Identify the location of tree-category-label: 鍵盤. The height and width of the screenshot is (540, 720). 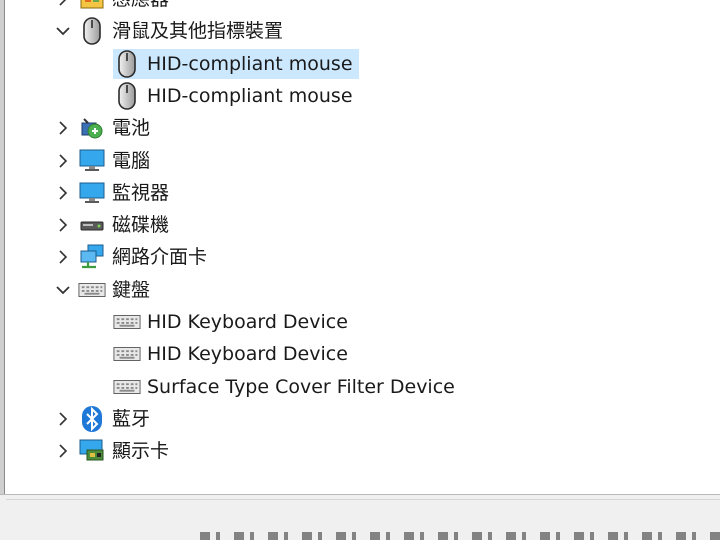
(131, 289).